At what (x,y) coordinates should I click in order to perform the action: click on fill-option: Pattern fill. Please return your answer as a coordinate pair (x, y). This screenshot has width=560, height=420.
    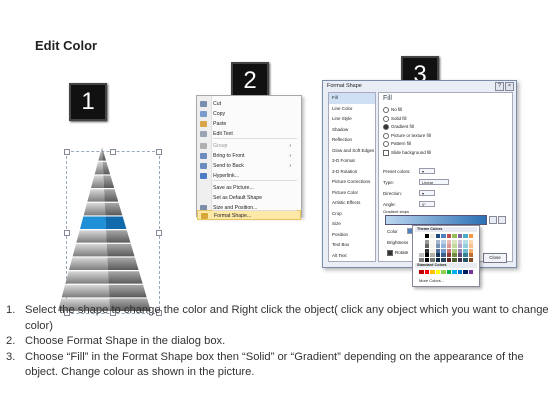
    Looking at the image, I should click on (397, 144).